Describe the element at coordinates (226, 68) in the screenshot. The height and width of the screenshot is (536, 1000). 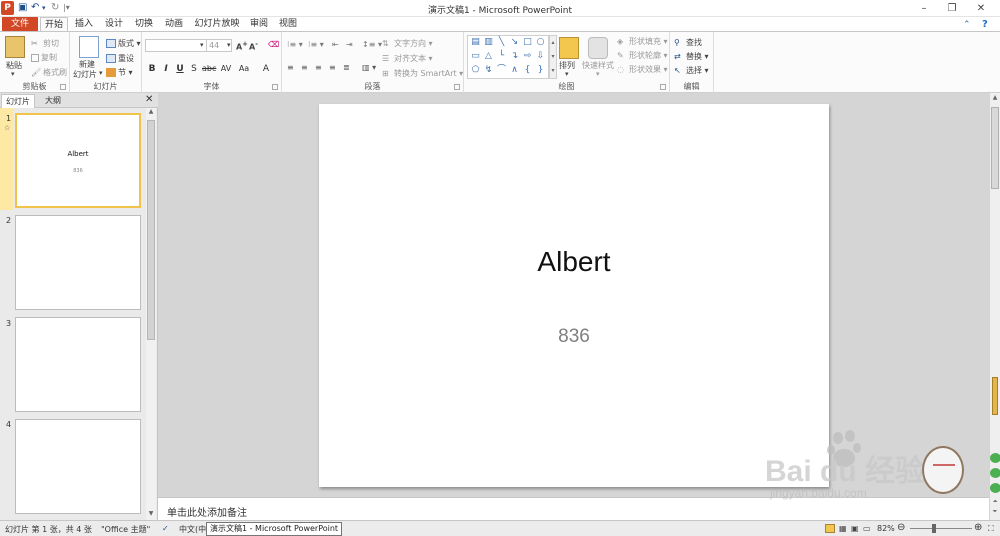
I see `char-spacing-icon: AV` at that location.